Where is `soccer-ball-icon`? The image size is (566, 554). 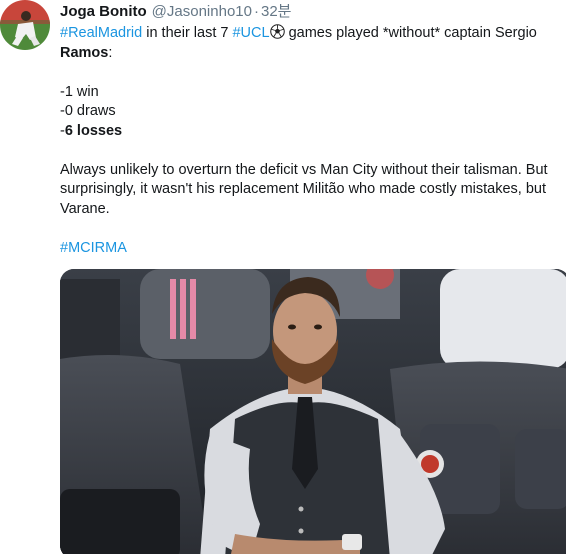 soccer-ball-icon is located at coordinates (277, 31).